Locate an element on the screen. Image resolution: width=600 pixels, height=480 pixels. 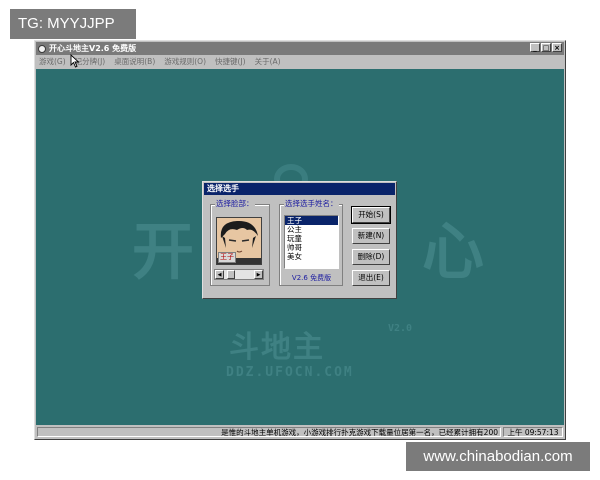
watermark-version: V2.0 is located at coordinates (400, 328).